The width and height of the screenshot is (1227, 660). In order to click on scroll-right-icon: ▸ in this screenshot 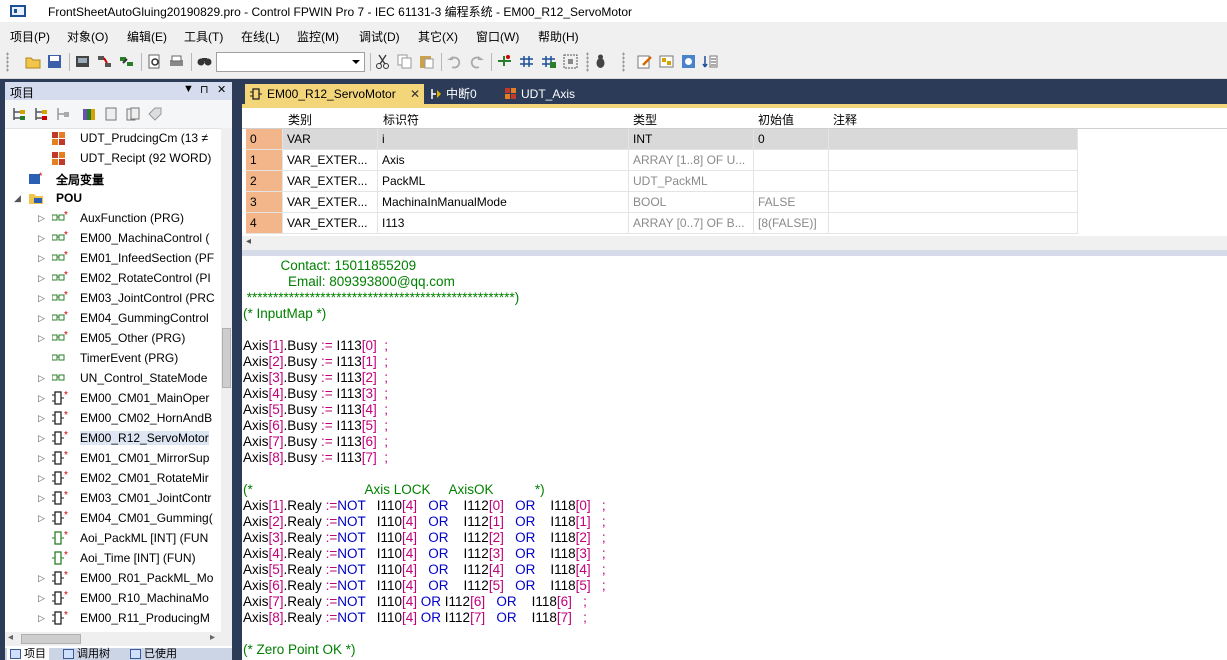, I will do `click(212, 637)`.